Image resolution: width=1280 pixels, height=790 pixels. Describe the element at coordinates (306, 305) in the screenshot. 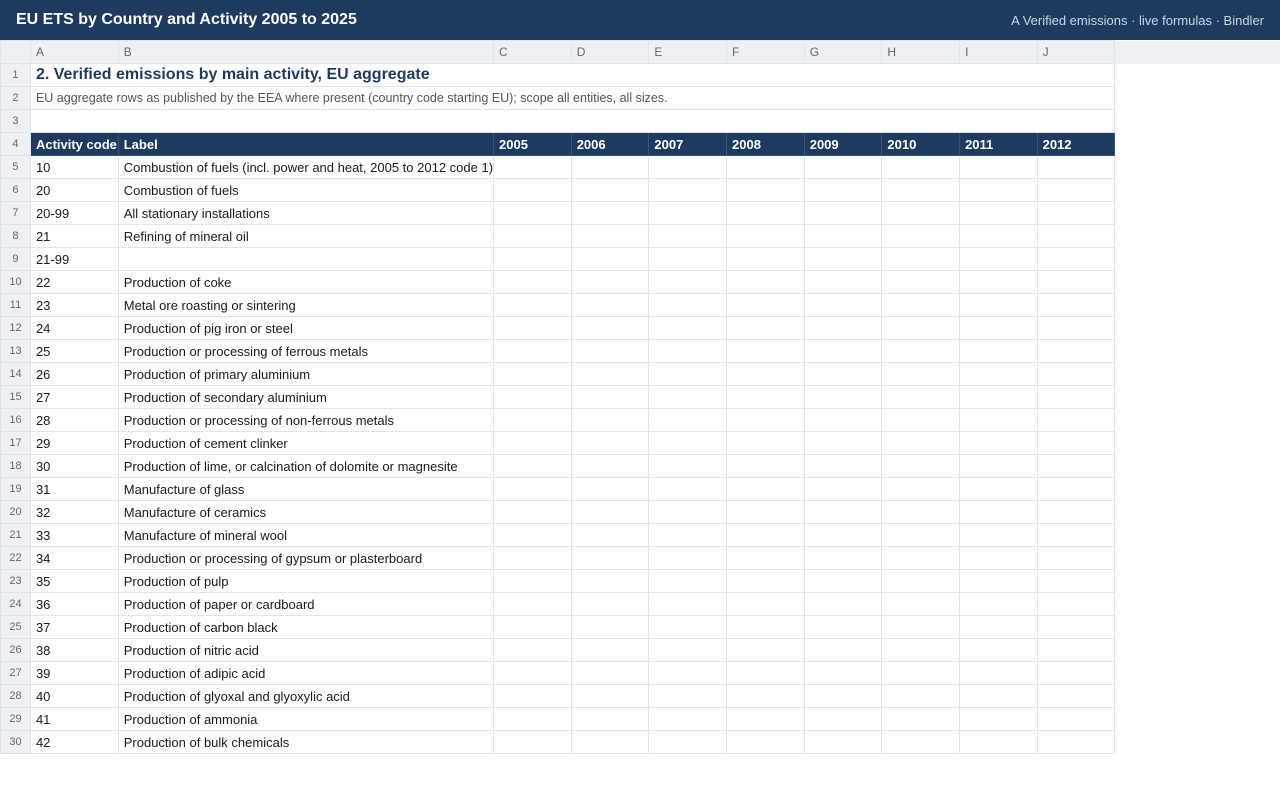

I see `label-cell: Metal ore roasting or sintering` at that location.